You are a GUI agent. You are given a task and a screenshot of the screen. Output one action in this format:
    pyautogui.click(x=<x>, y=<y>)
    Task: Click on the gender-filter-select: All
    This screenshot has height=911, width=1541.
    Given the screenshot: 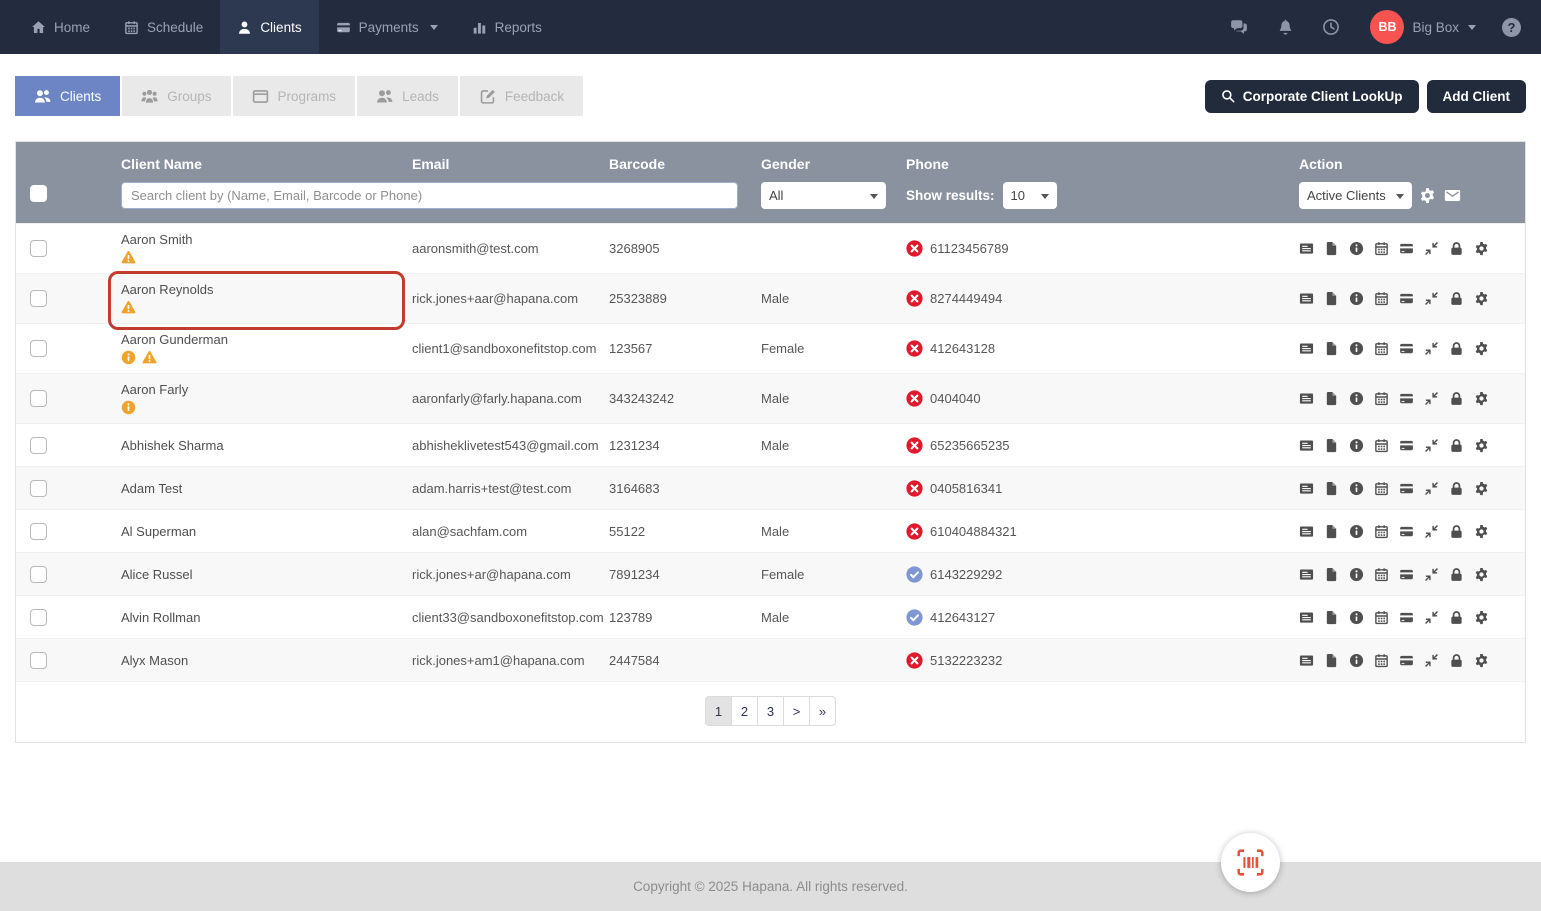 What is the action you would take?
    pyautogui.click(x=823, y=195)
    